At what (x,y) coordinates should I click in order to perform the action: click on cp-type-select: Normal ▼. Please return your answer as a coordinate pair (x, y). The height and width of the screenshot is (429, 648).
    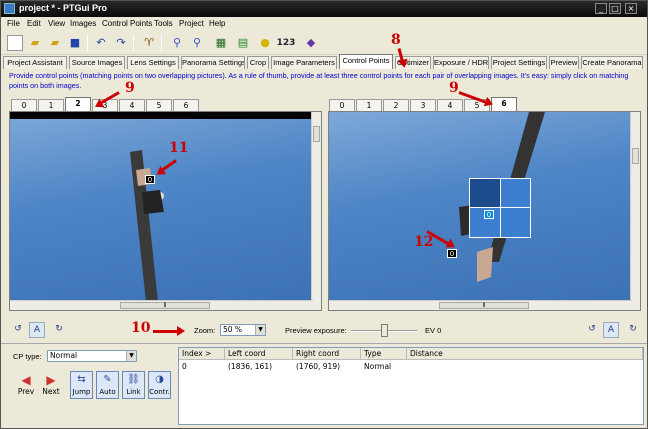
    Looking at the image, I should click on (92, 356).